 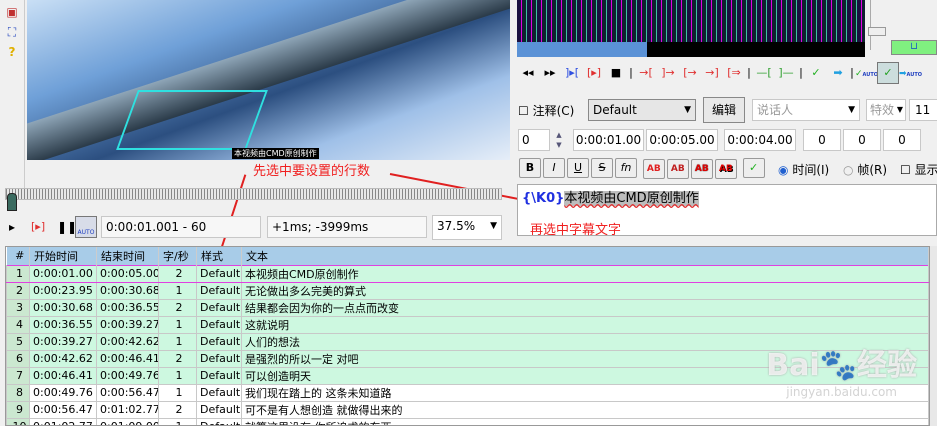 What do you see at coordinates (63, 256) in the screenshot?
I see `column-header: 开始时间` at bounding box center [63, 256].